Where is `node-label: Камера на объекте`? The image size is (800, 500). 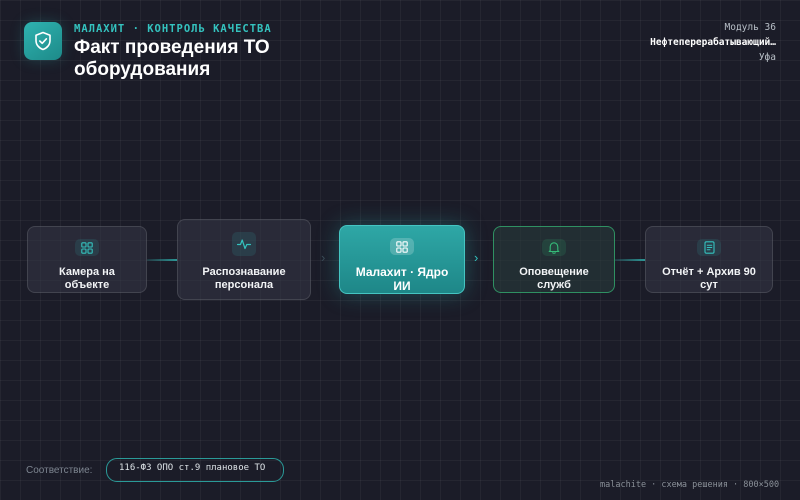
node-label: Камера на объекте is located at coordinates (87, 278).